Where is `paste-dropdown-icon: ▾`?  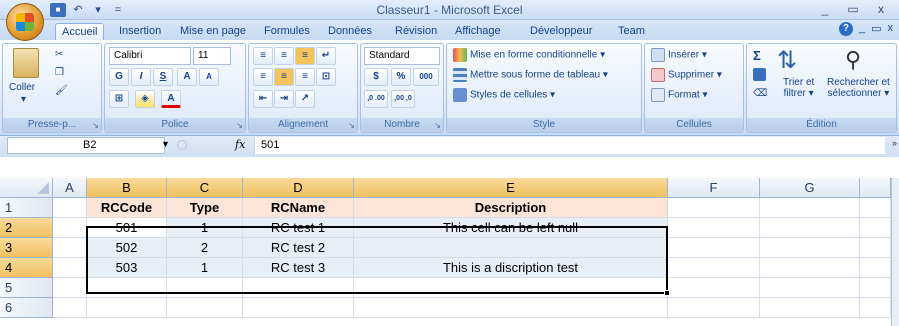 paste-dropdown-icon: ▾ is located at coordinates (23, 99).